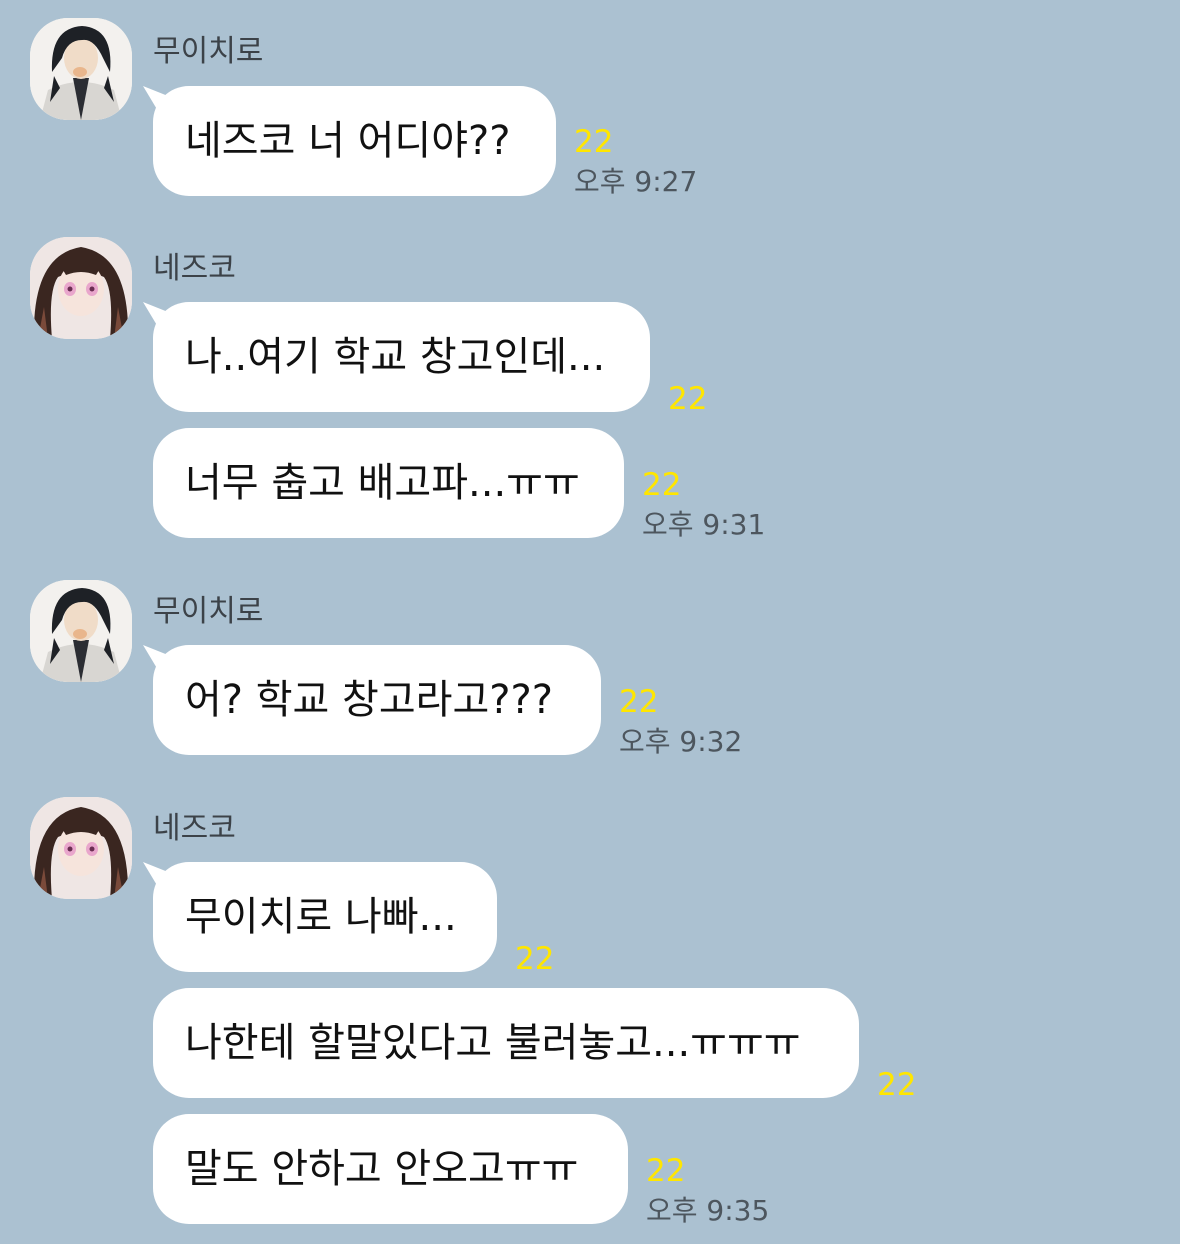  What do you see at coordinates (680, 722) in the screenshot?
I see `message-meta: 22 오후 9:32` at bounding box center [680, 722].